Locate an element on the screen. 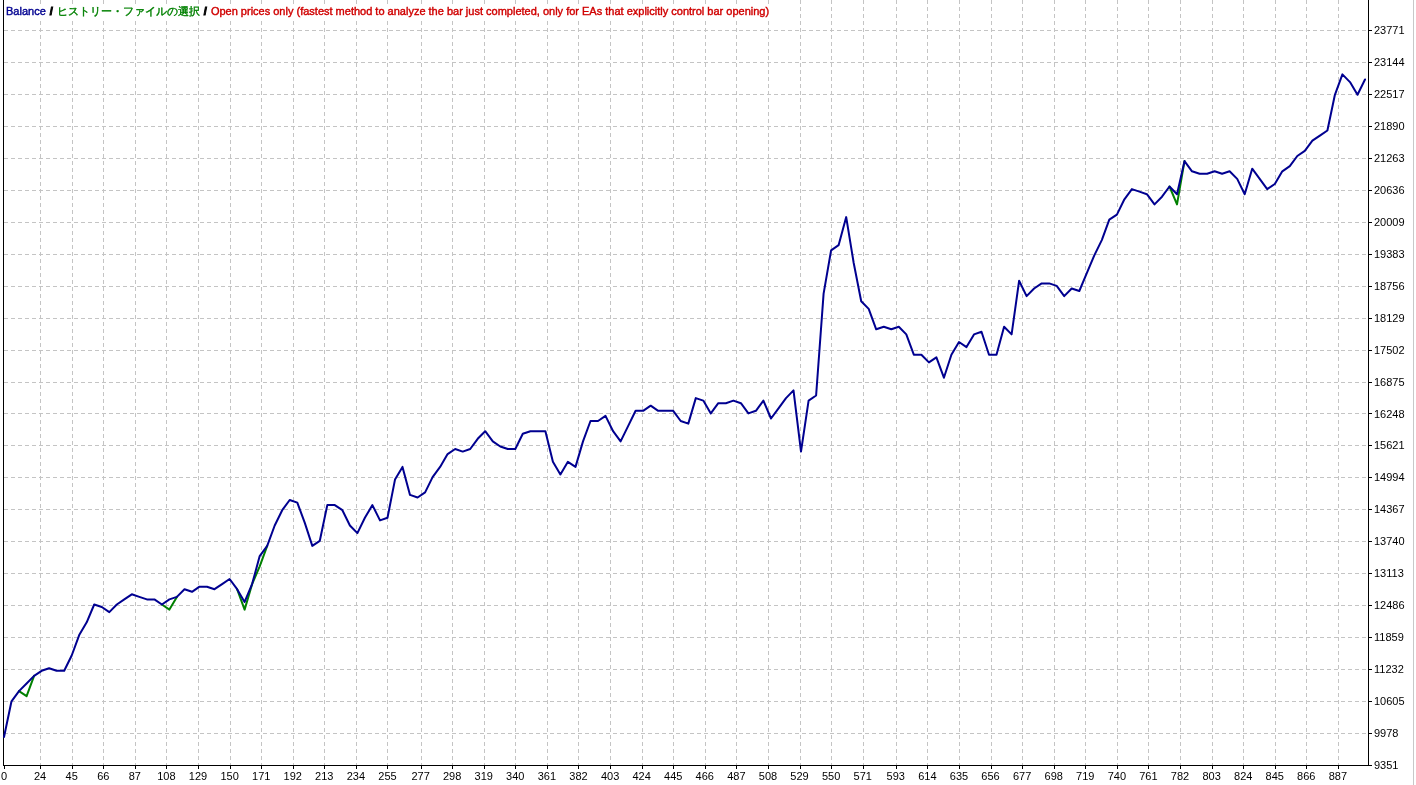 The width and height of the screenshot is (1416, 785). x-axis-label: 298 is located at coordinates (452, 776).